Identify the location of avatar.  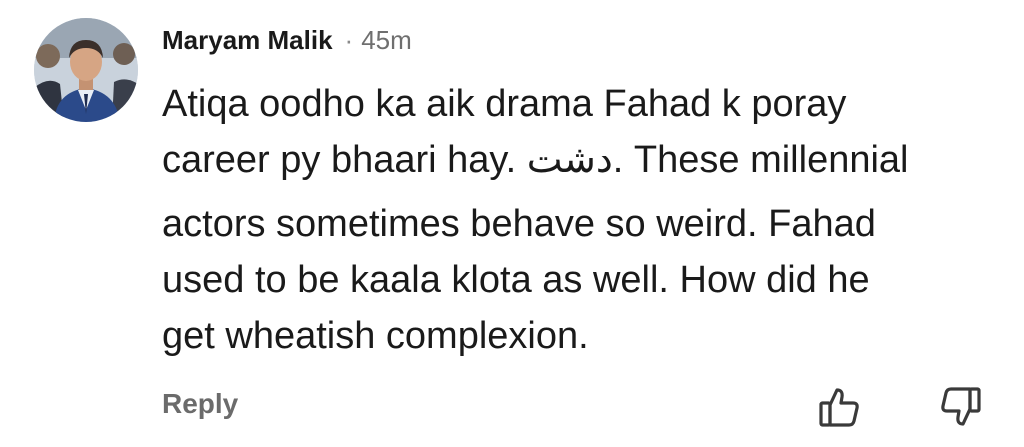
(86, 70).